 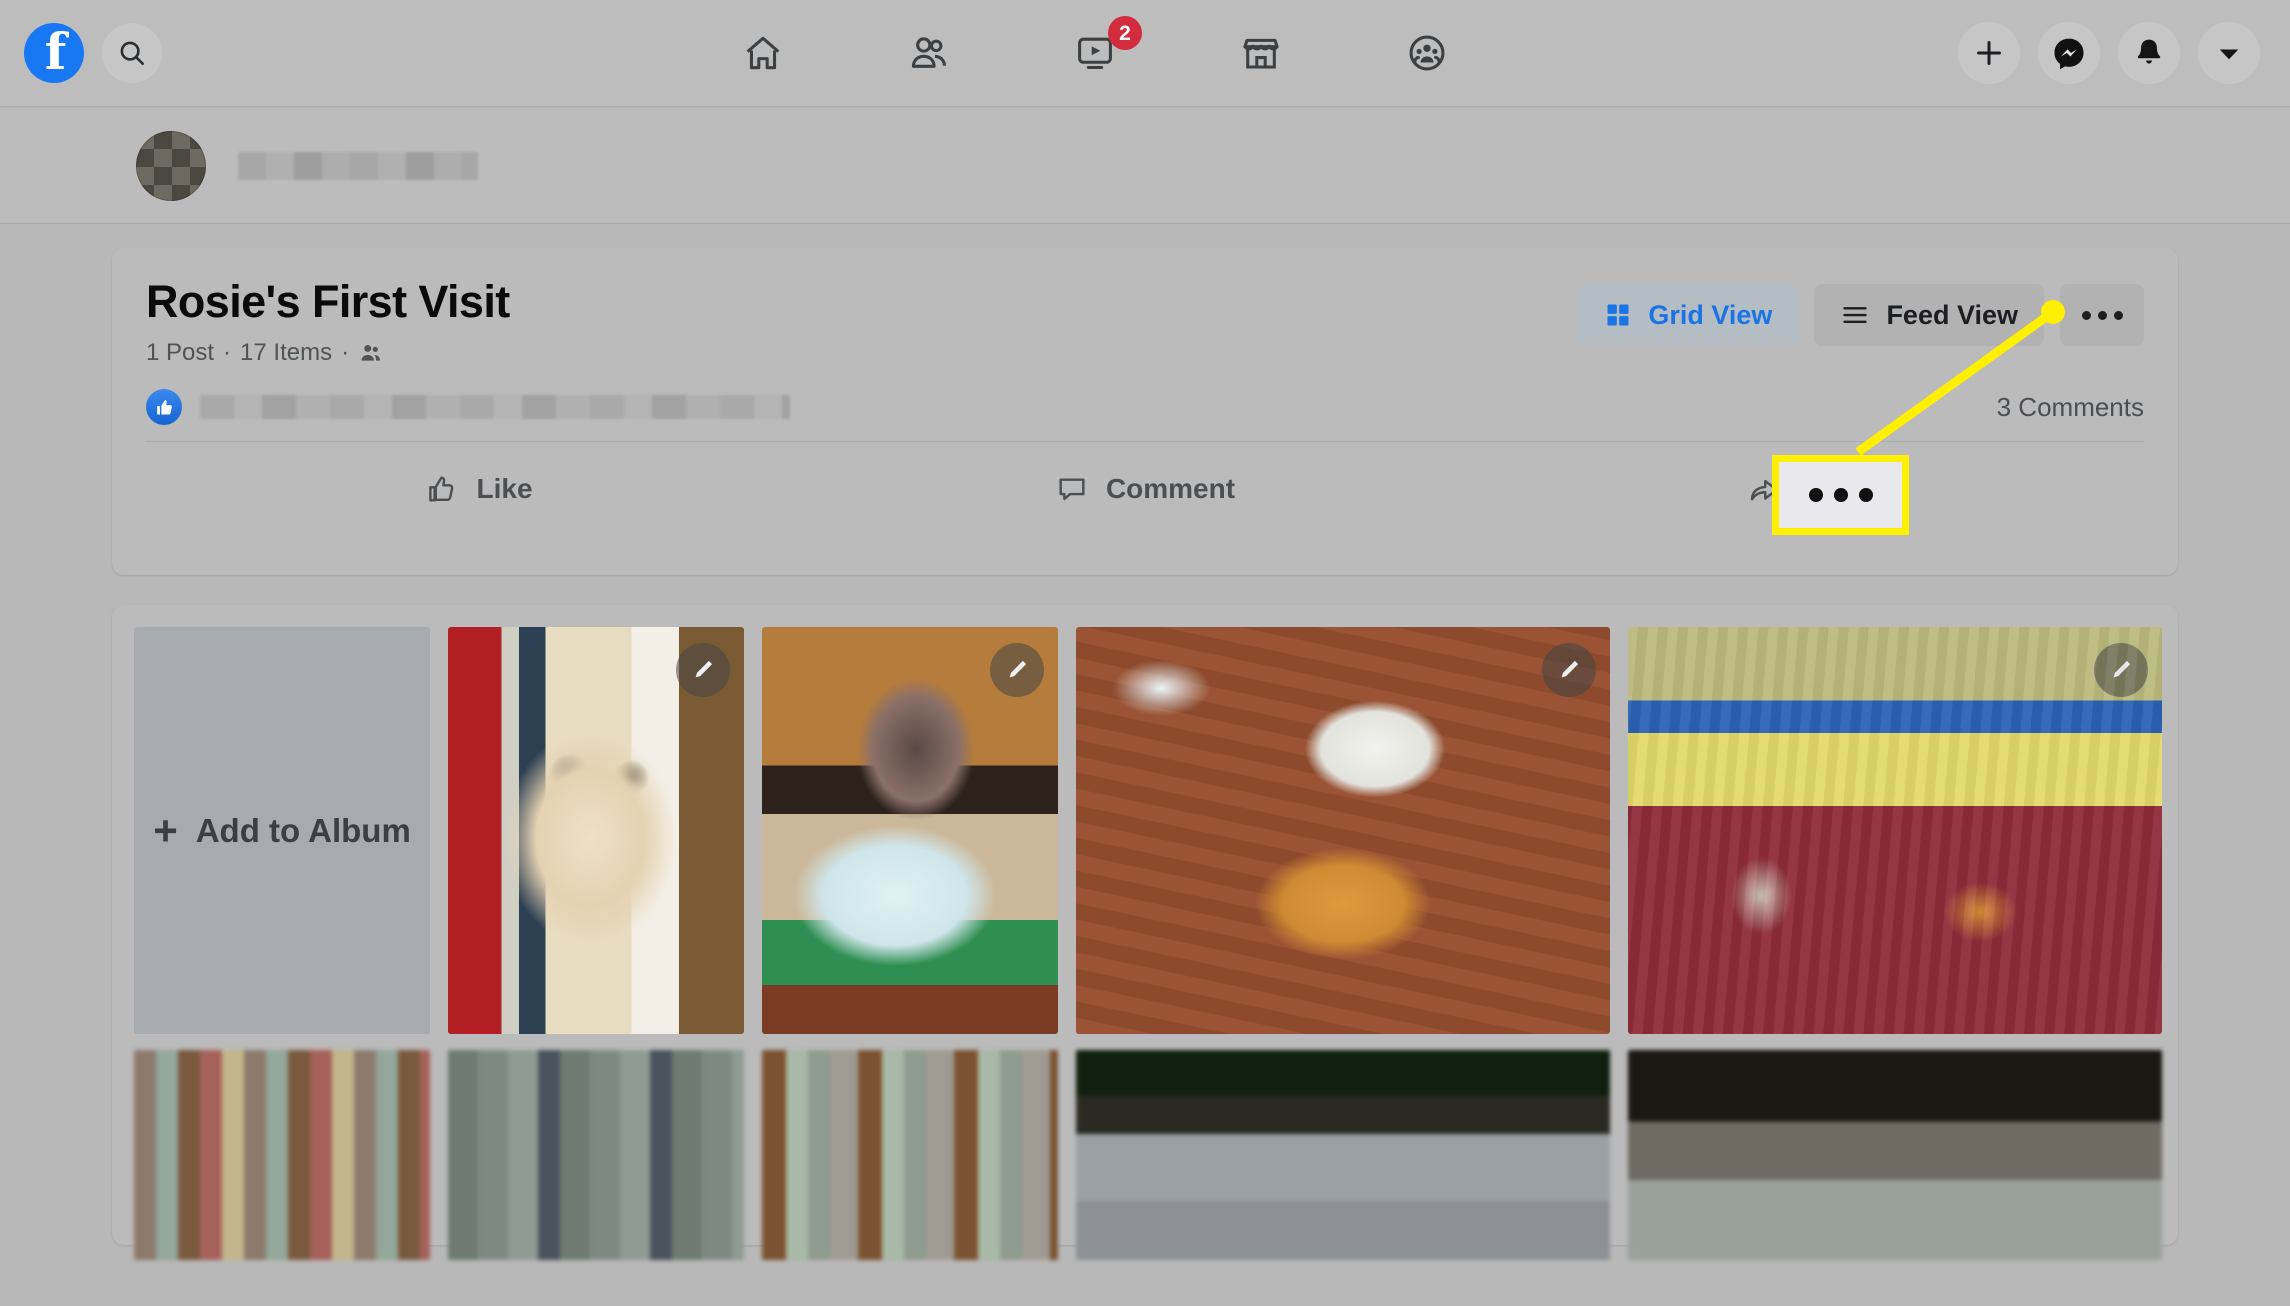 I want to click on nav-center-tabs: 2, so click(x=1095, y=53).